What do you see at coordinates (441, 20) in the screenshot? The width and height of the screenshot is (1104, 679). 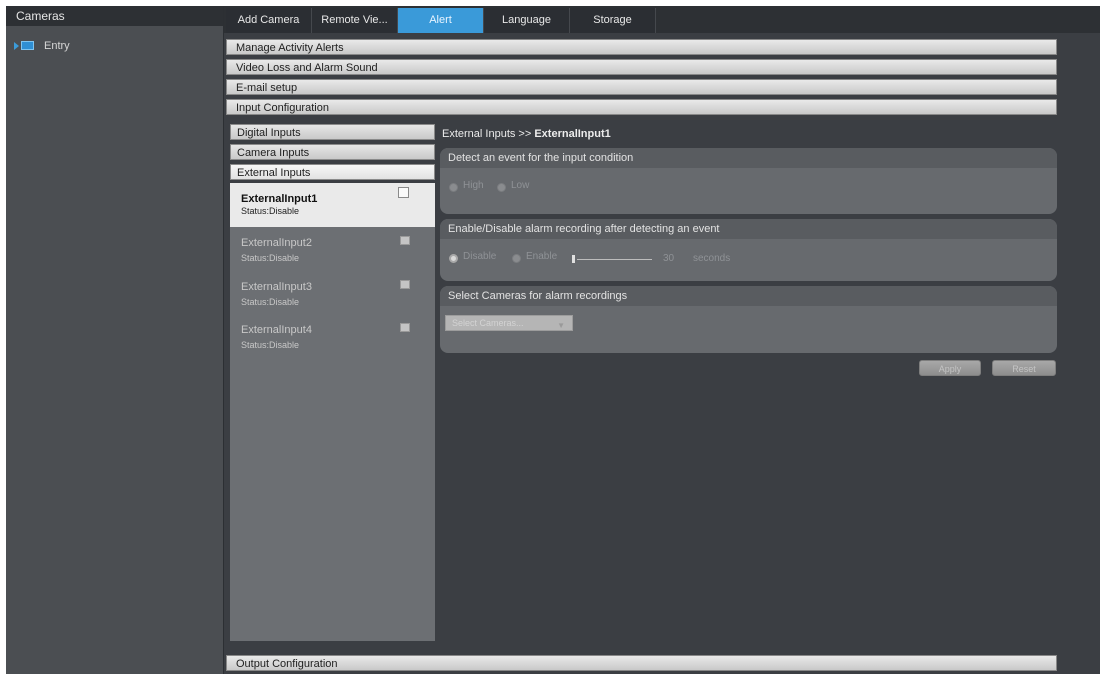 I see `tab-alert: Alert` at bounding box center [441, 20].